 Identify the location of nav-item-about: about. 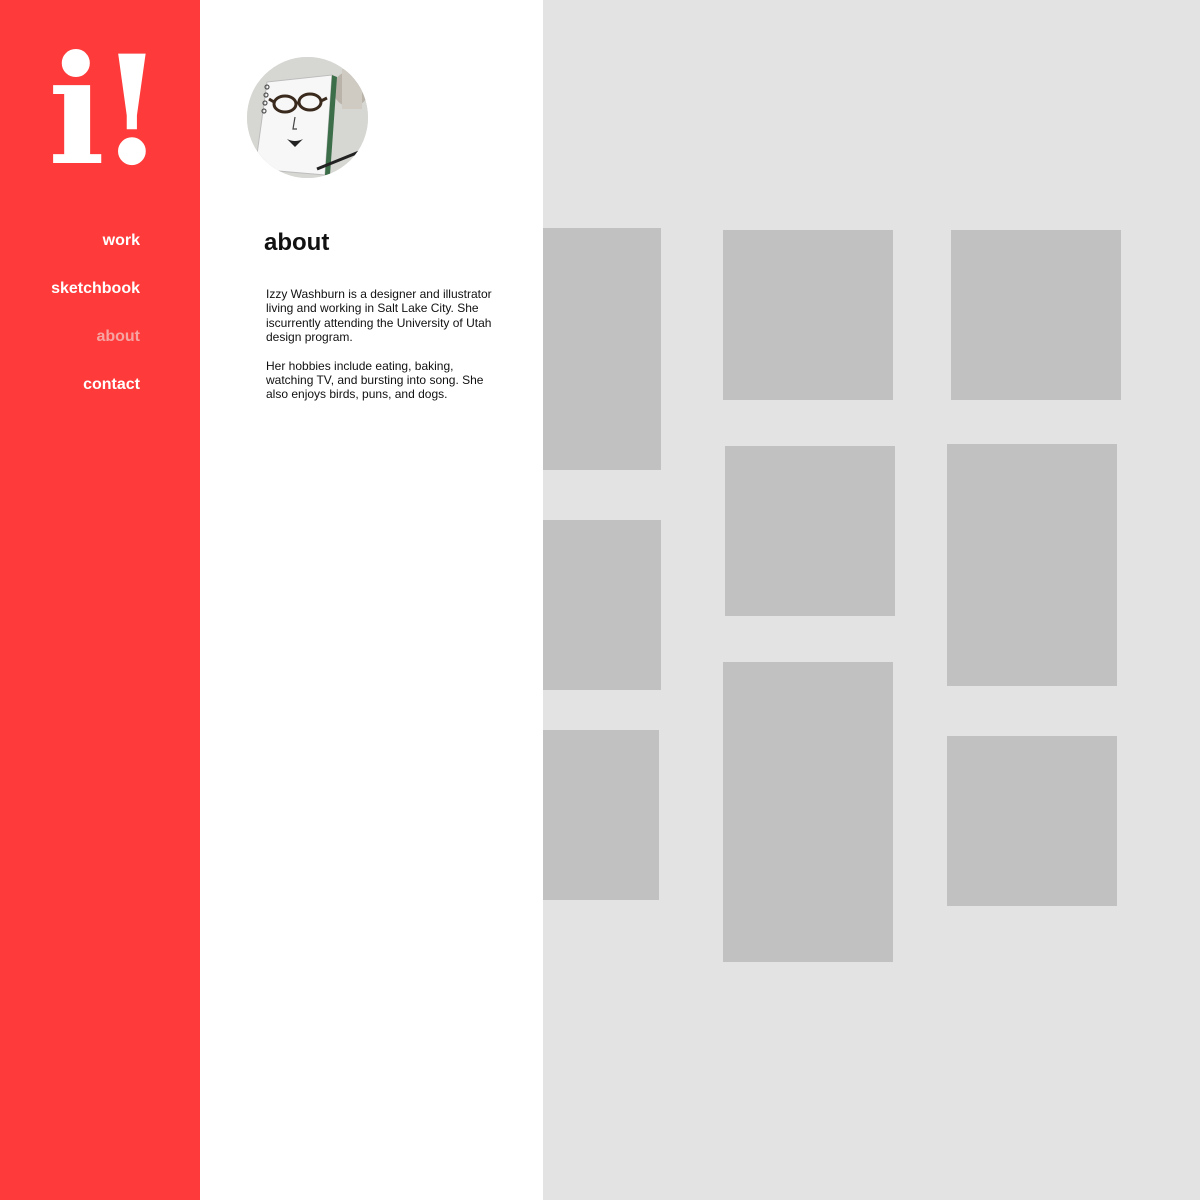
(95, 348).